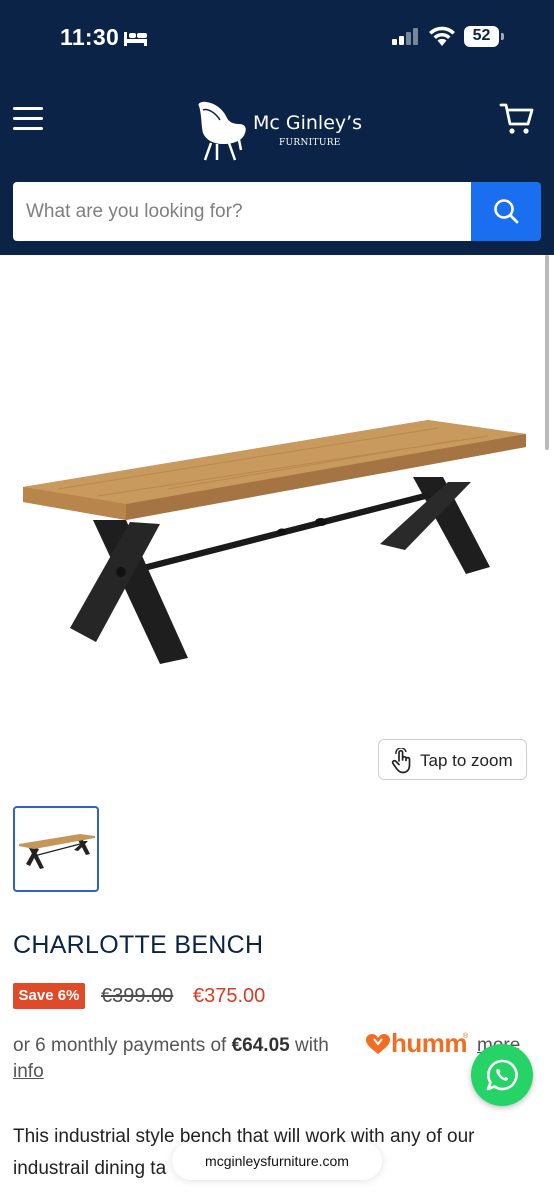 This screenshot has width=554, height=1200. I want to click on installments-with: with, so click(312, 1045).